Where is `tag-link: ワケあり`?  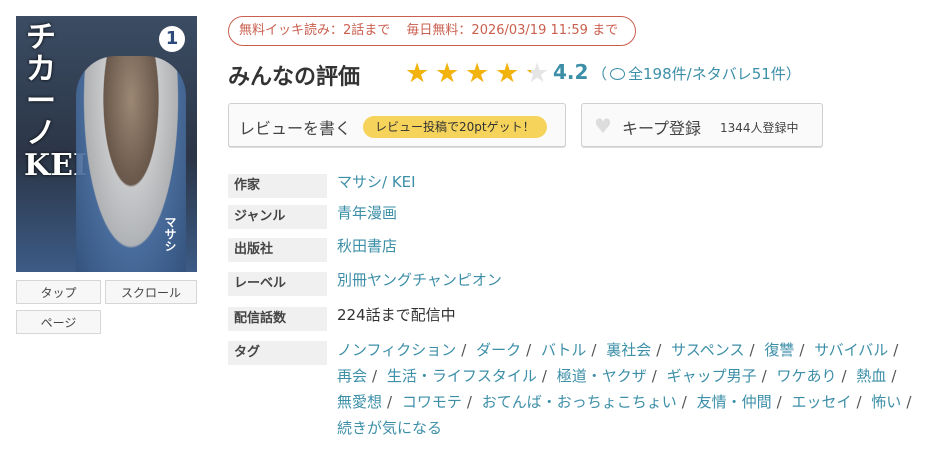
tag-link: ワケあり is located at coordinates (806, 376).